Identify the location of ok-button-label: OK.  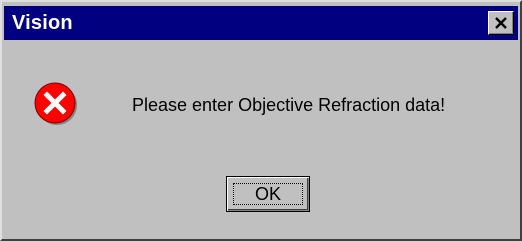
(267, 194).